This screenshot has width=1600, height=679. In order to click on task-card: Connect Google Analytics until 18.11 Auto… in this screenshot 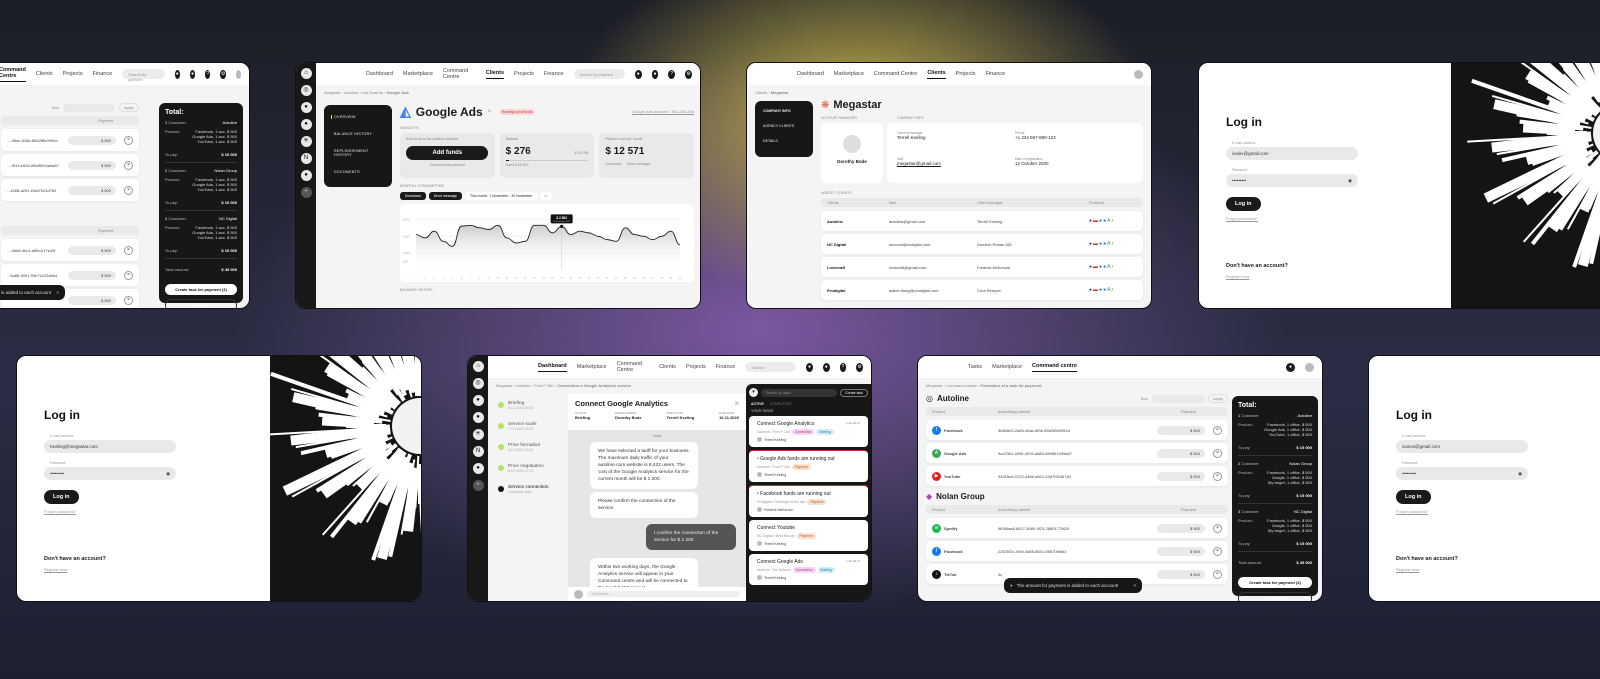, I will do `click(808, 431)`.